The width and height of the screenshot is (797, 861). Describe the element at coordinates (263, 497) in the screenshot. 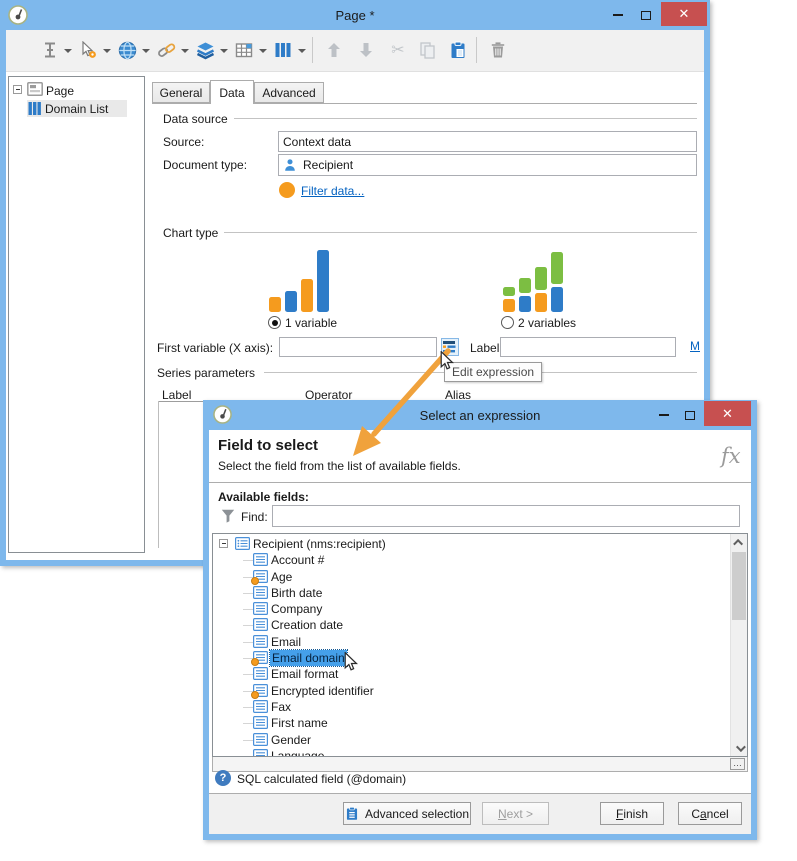

I see `available-fields-label: Available fields:` at that location.